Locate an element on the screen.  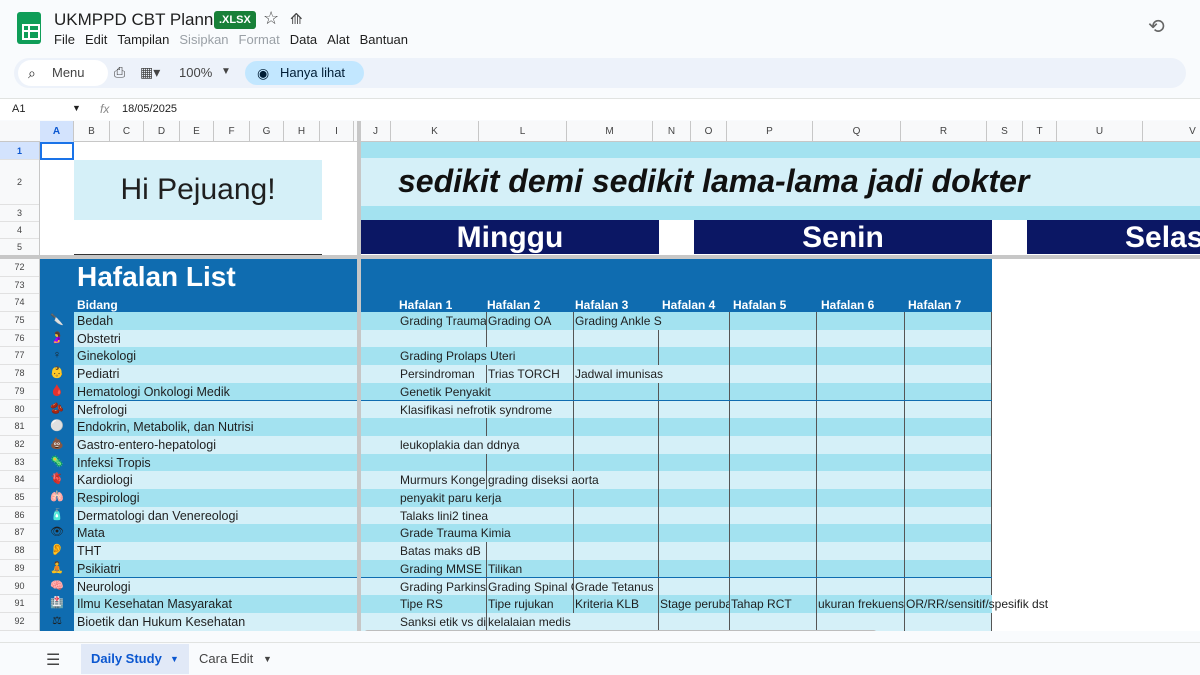
history-icon: ⟲ is located at coordinates (1156, 26).